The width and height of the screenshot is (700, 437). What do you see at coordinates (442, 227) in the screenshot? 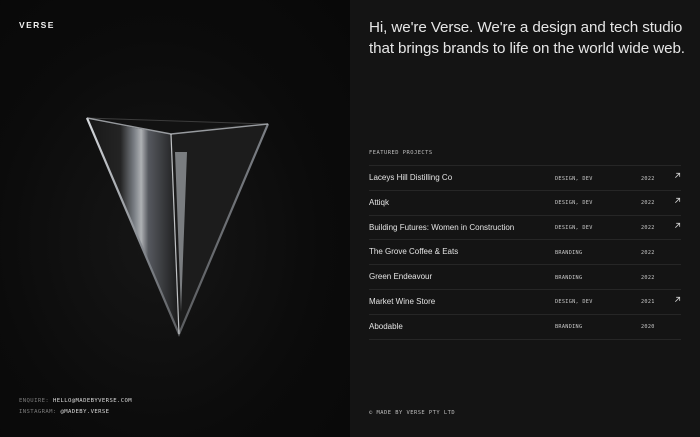
I see `project-name: Building Futures: Women in Construction` at bounding box center [442, 227].